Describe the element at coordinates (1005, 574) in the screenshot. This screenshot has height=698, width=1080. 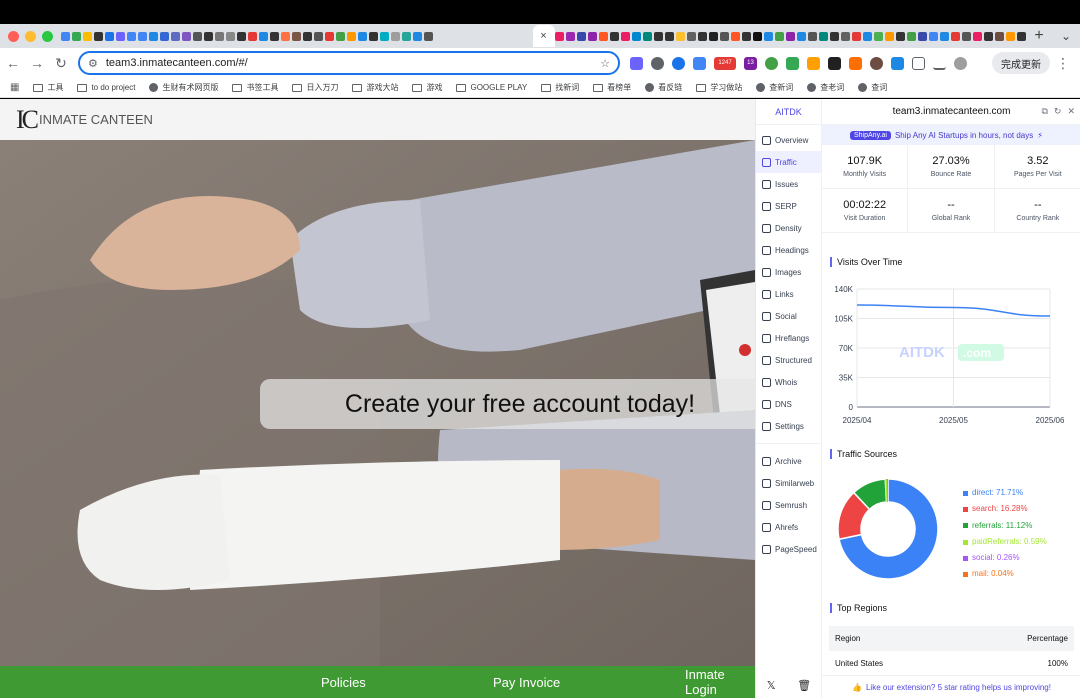
I see `legend-item: mail: 0.04%` at that location.